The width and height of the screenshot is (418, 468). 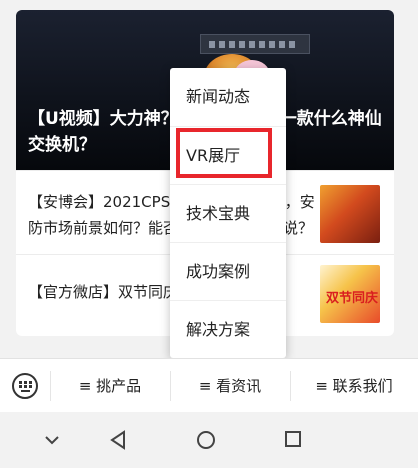 I want to click on menu-button-contact: ≡ 联系我们, so click(x=354, y=386).